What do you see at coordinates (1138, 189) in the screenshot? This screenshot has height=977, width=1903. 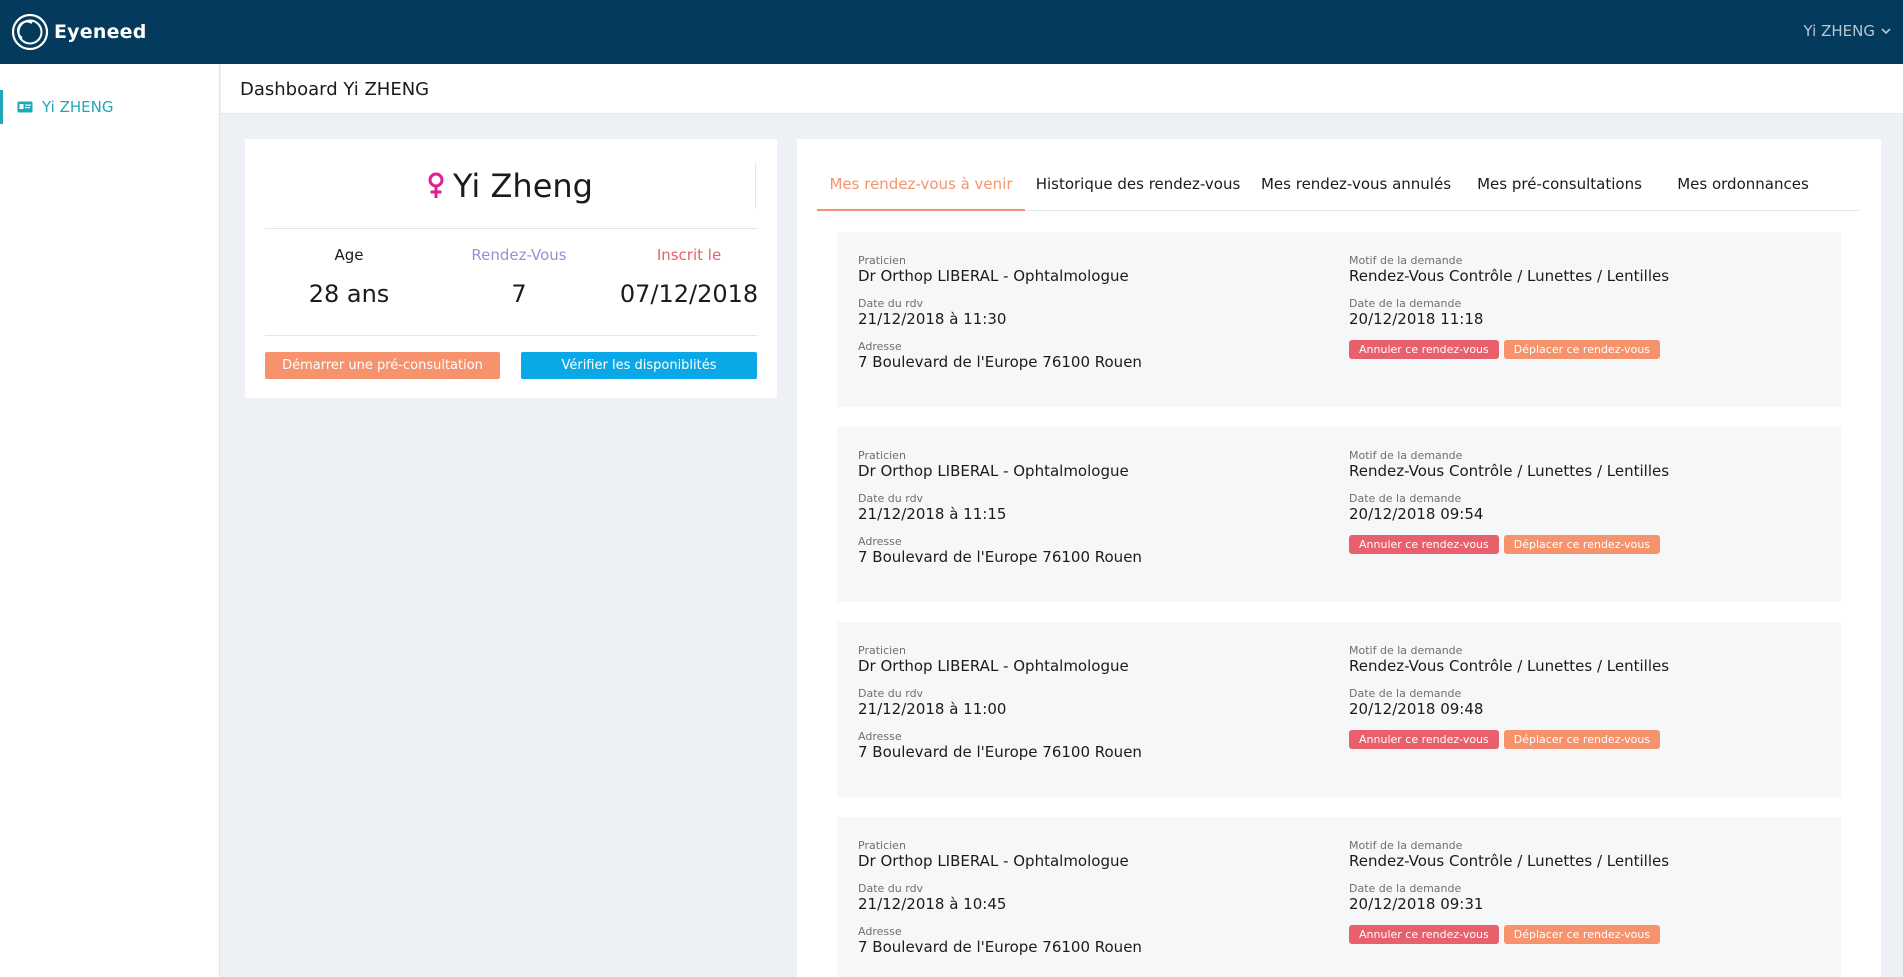 I see `tab-history: Historique des rendez-vous` at bounding box center [1138, 189].